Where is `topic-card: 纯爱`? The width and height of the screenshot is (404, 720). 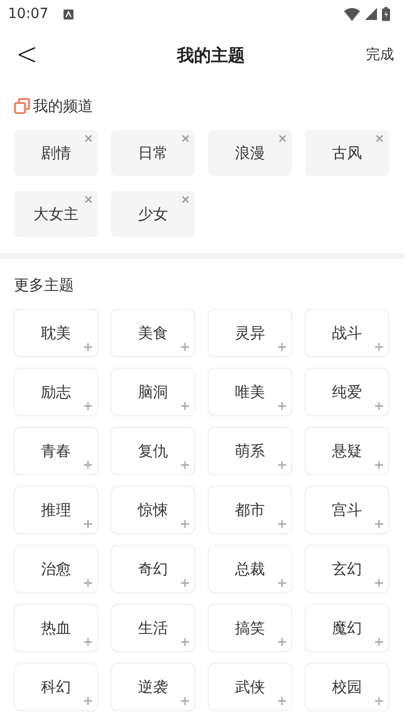 topic-card: 纯爱 is located at coordinates (347, 392).